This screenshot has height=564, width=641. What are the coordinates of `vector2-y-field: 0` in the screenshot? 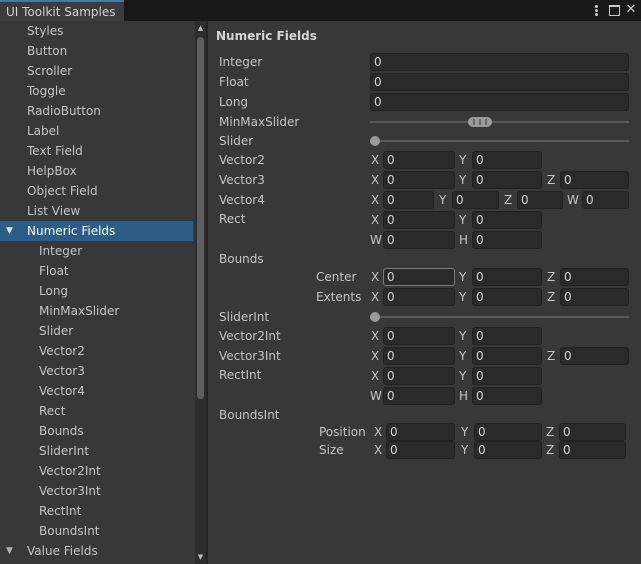 It's located at (507, 160).